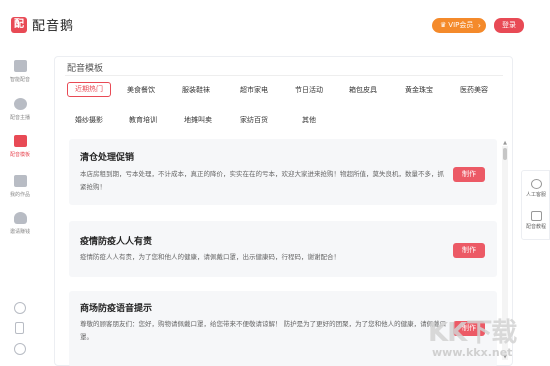  I want to click on money-bag-icon, so click(20, 218).